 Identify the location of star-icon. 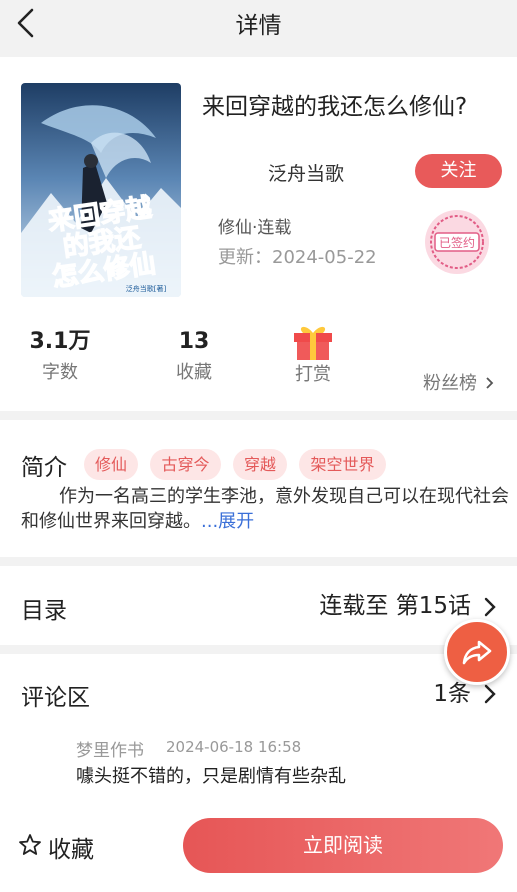
(30, 844).